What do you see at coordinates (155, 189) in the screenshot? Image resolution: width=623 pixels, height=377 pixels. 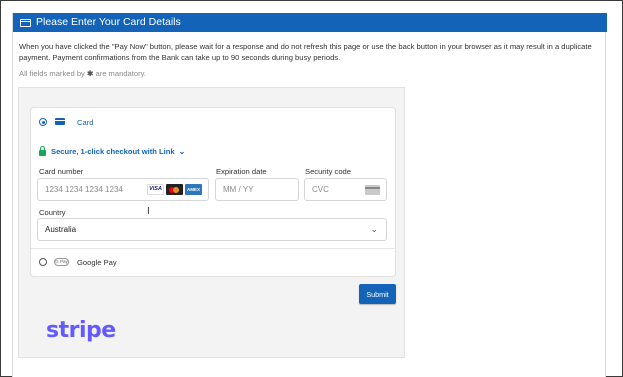 I see `visa-icon: VISA` at bounding box center [155, 189].